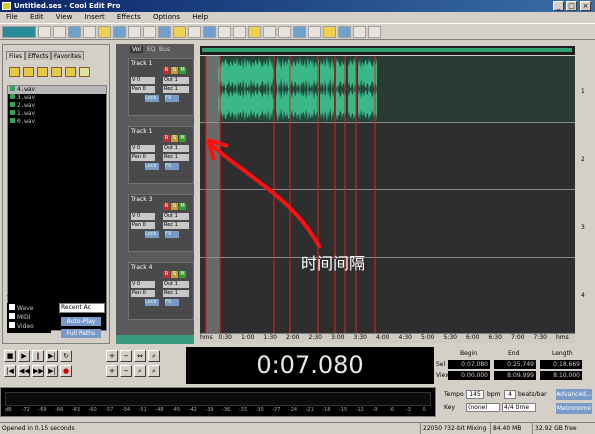  Describe the element at coordinates (70, 72) in the screenshot. I see `edit-file-icon` at that location.